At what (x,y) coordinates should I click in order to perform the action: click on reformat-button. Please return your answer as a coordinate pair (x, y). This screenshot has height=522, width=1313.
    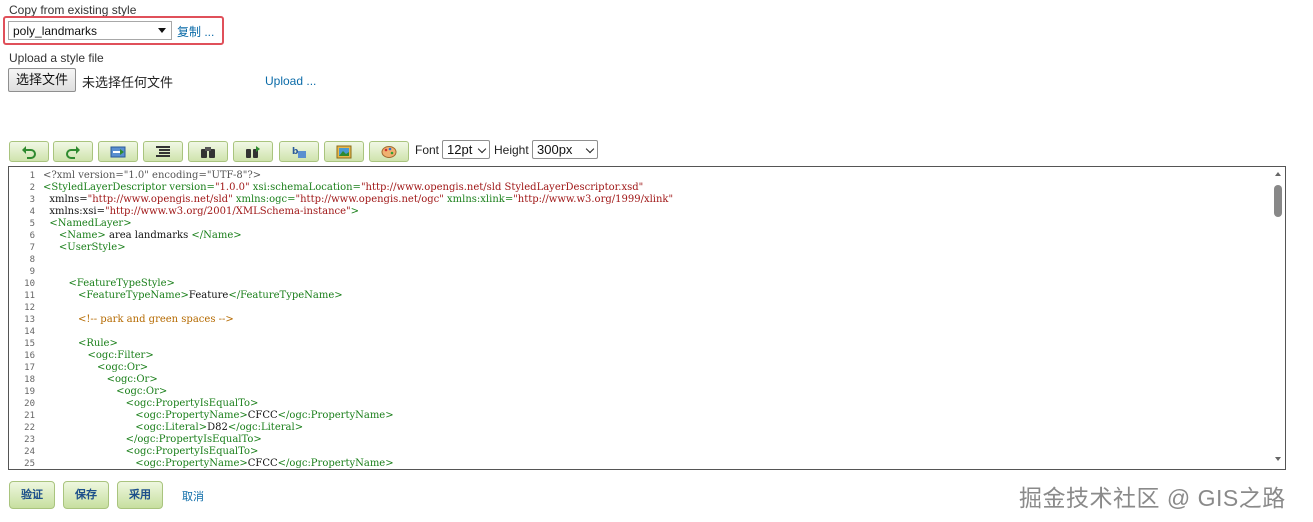
    Looking at the image, I should click on (163, 151).